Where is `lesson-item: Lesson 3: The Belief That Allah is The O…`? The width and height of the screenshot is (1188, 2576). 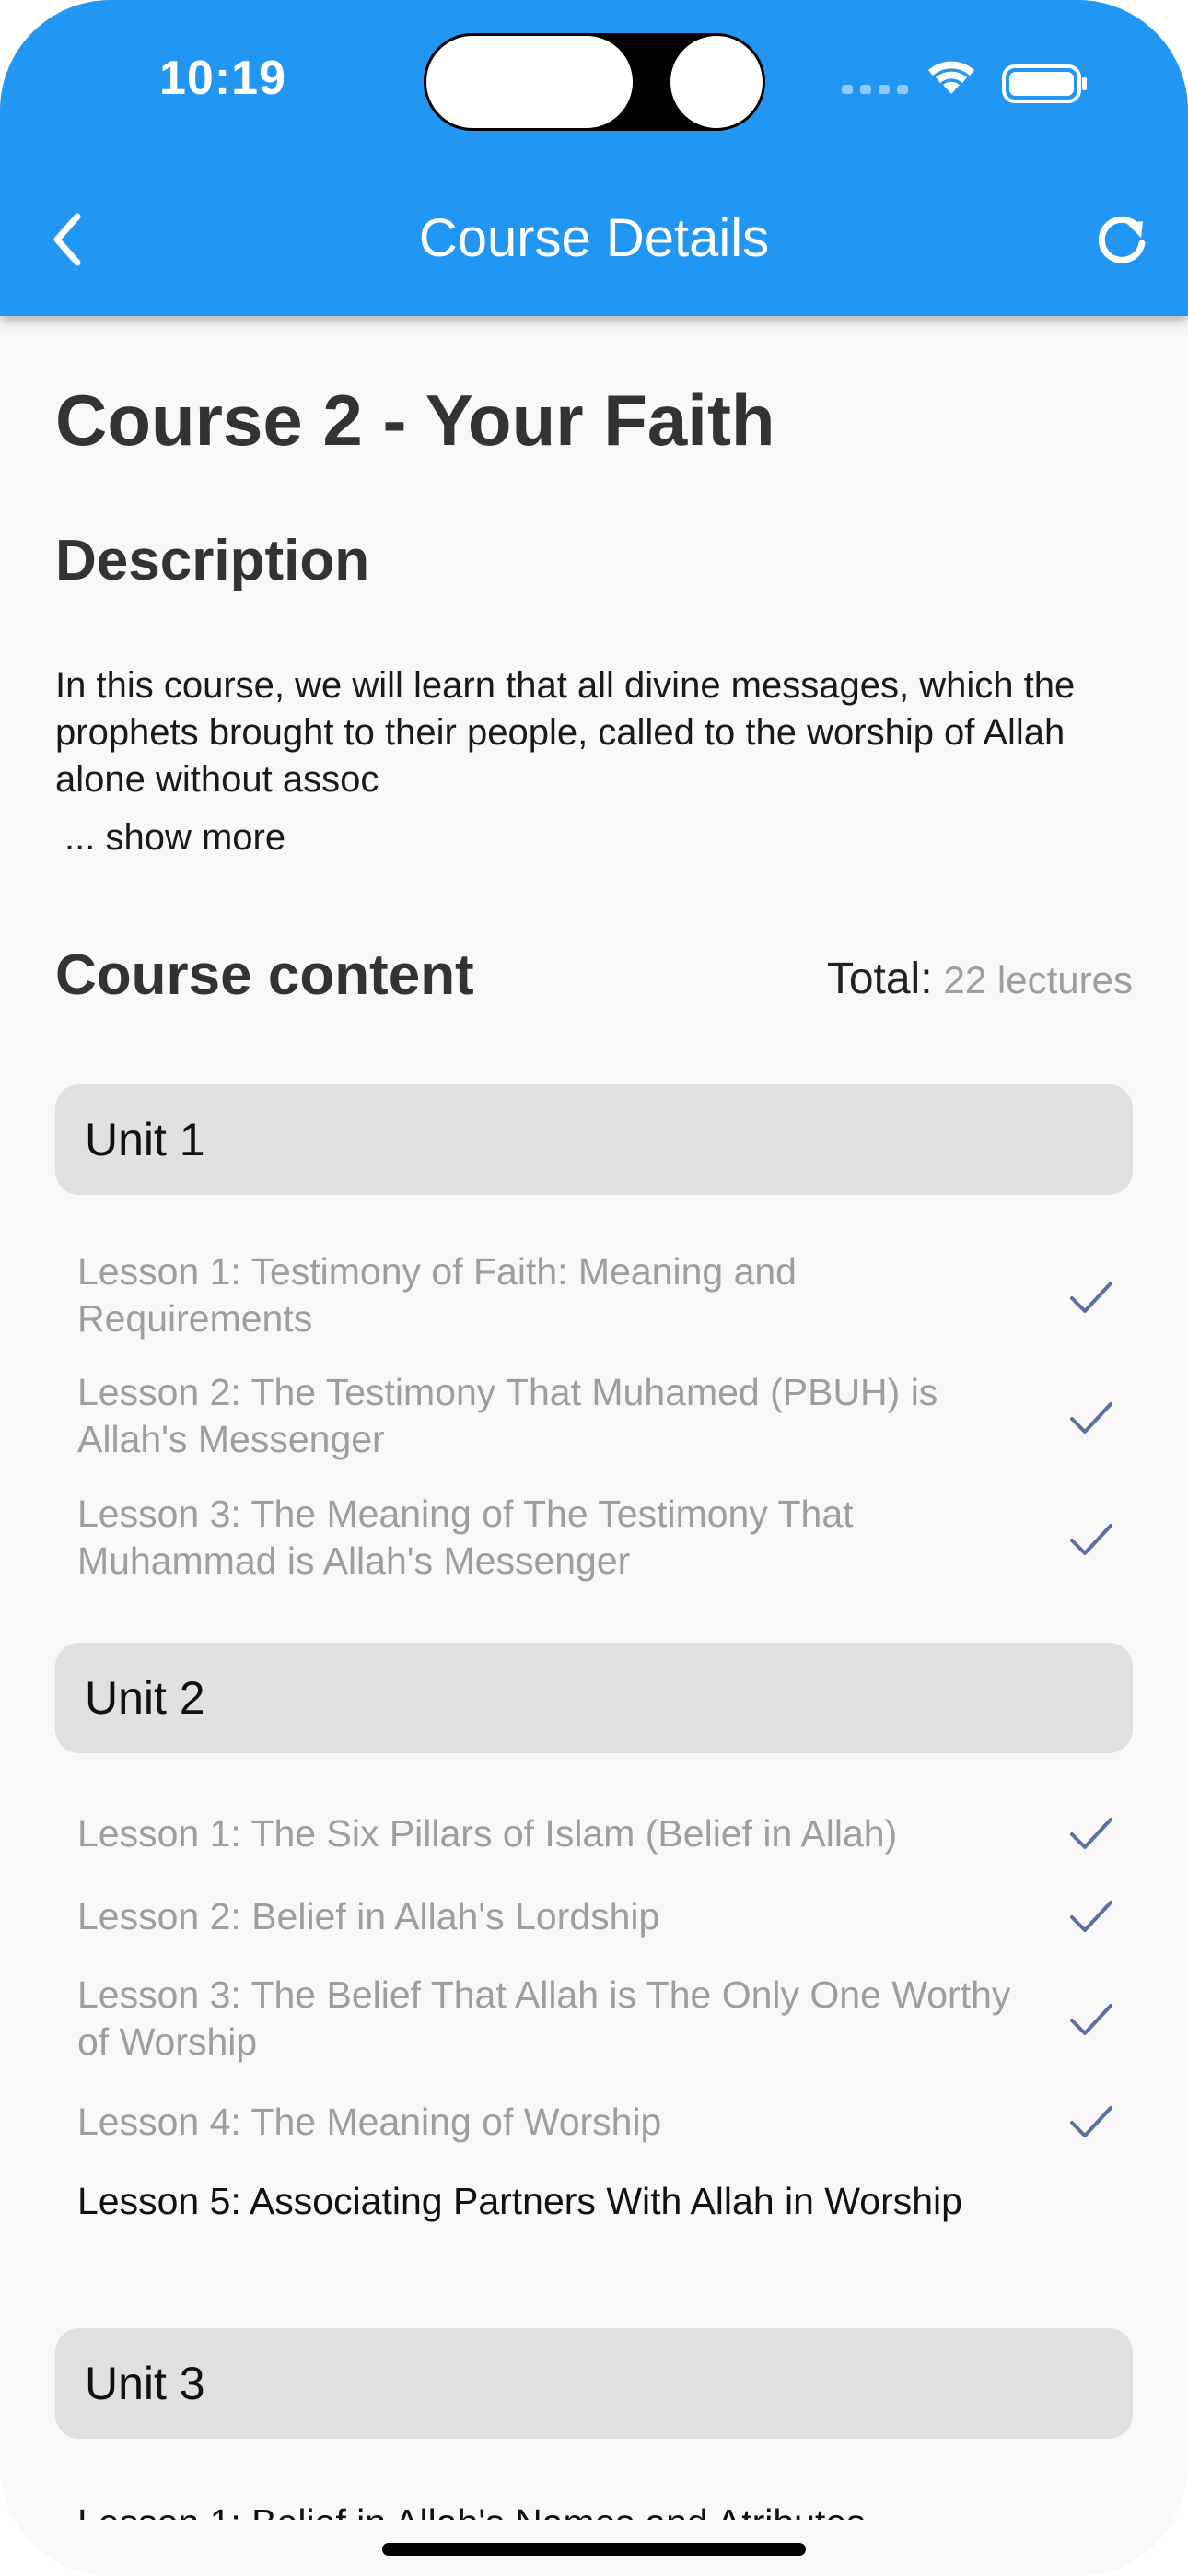 lesson-item: Lesson 3: The Belief That Allah is The O… is located at coordinates (547, 2019).